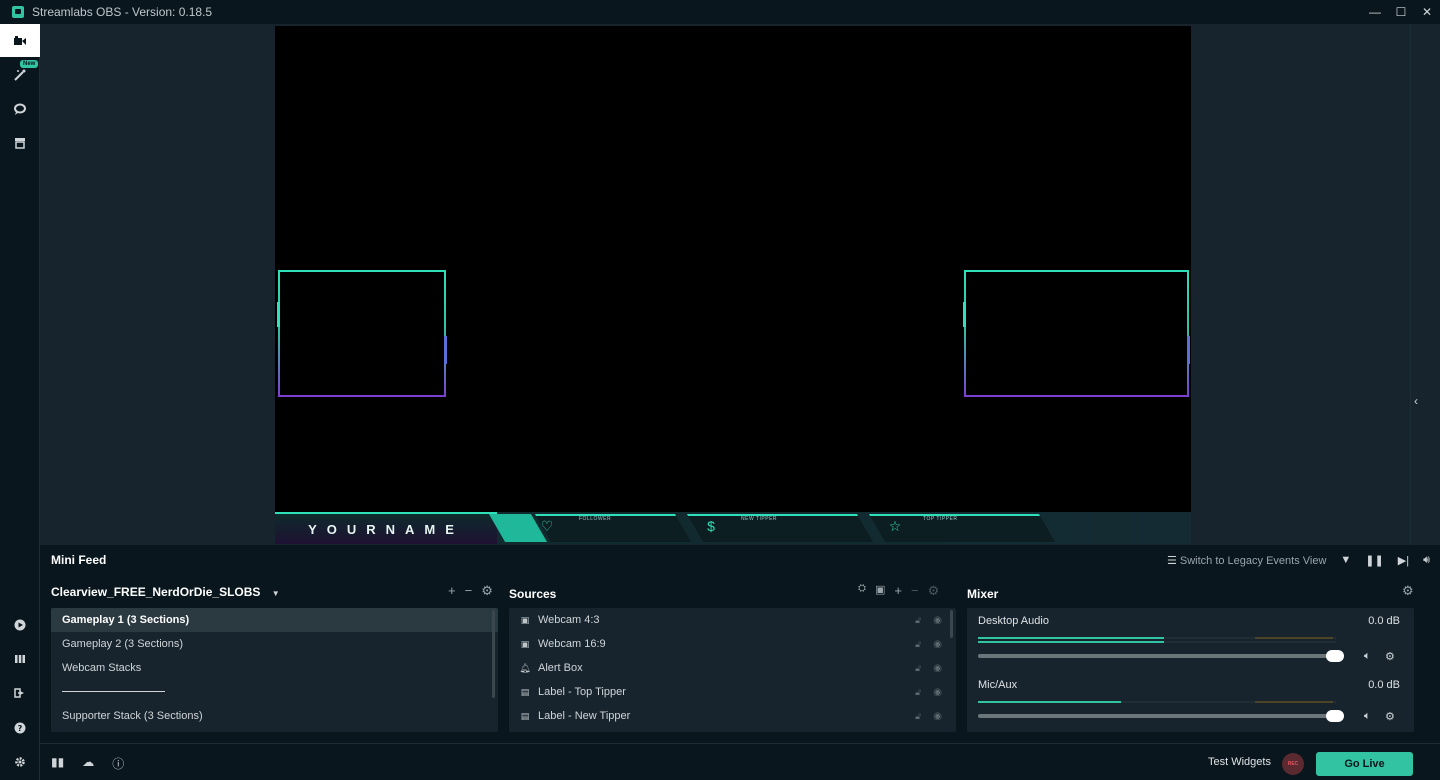  I want to click on right-panel-toggle: ‹, so click(1417, 284).